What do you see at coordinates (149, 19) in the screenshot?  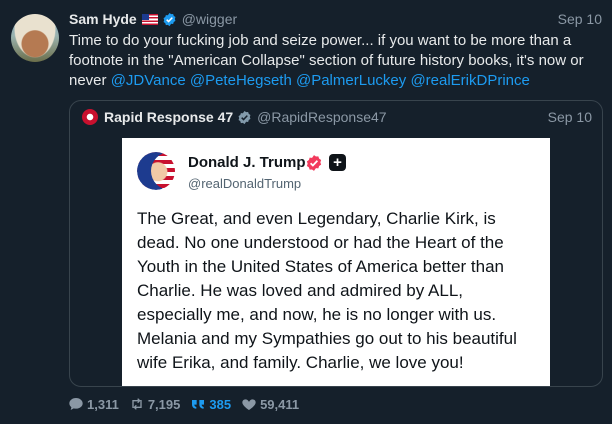 I see `us-flag-icon` at bounding box center [149, 19].